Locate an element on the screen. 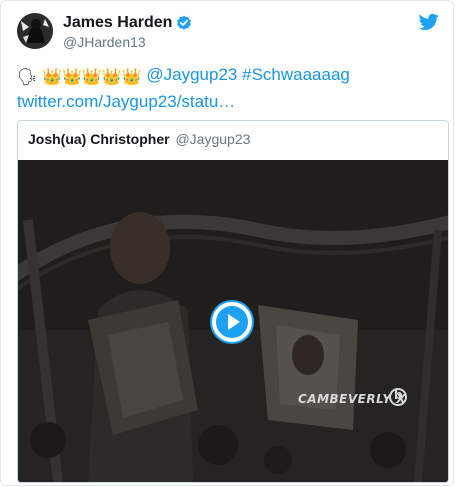 The width and height of the screenshot is (456, 487). quoted-tweet-header: Josh(ua) Christopher @Jaygup23 is located at coordinates (139, 139).